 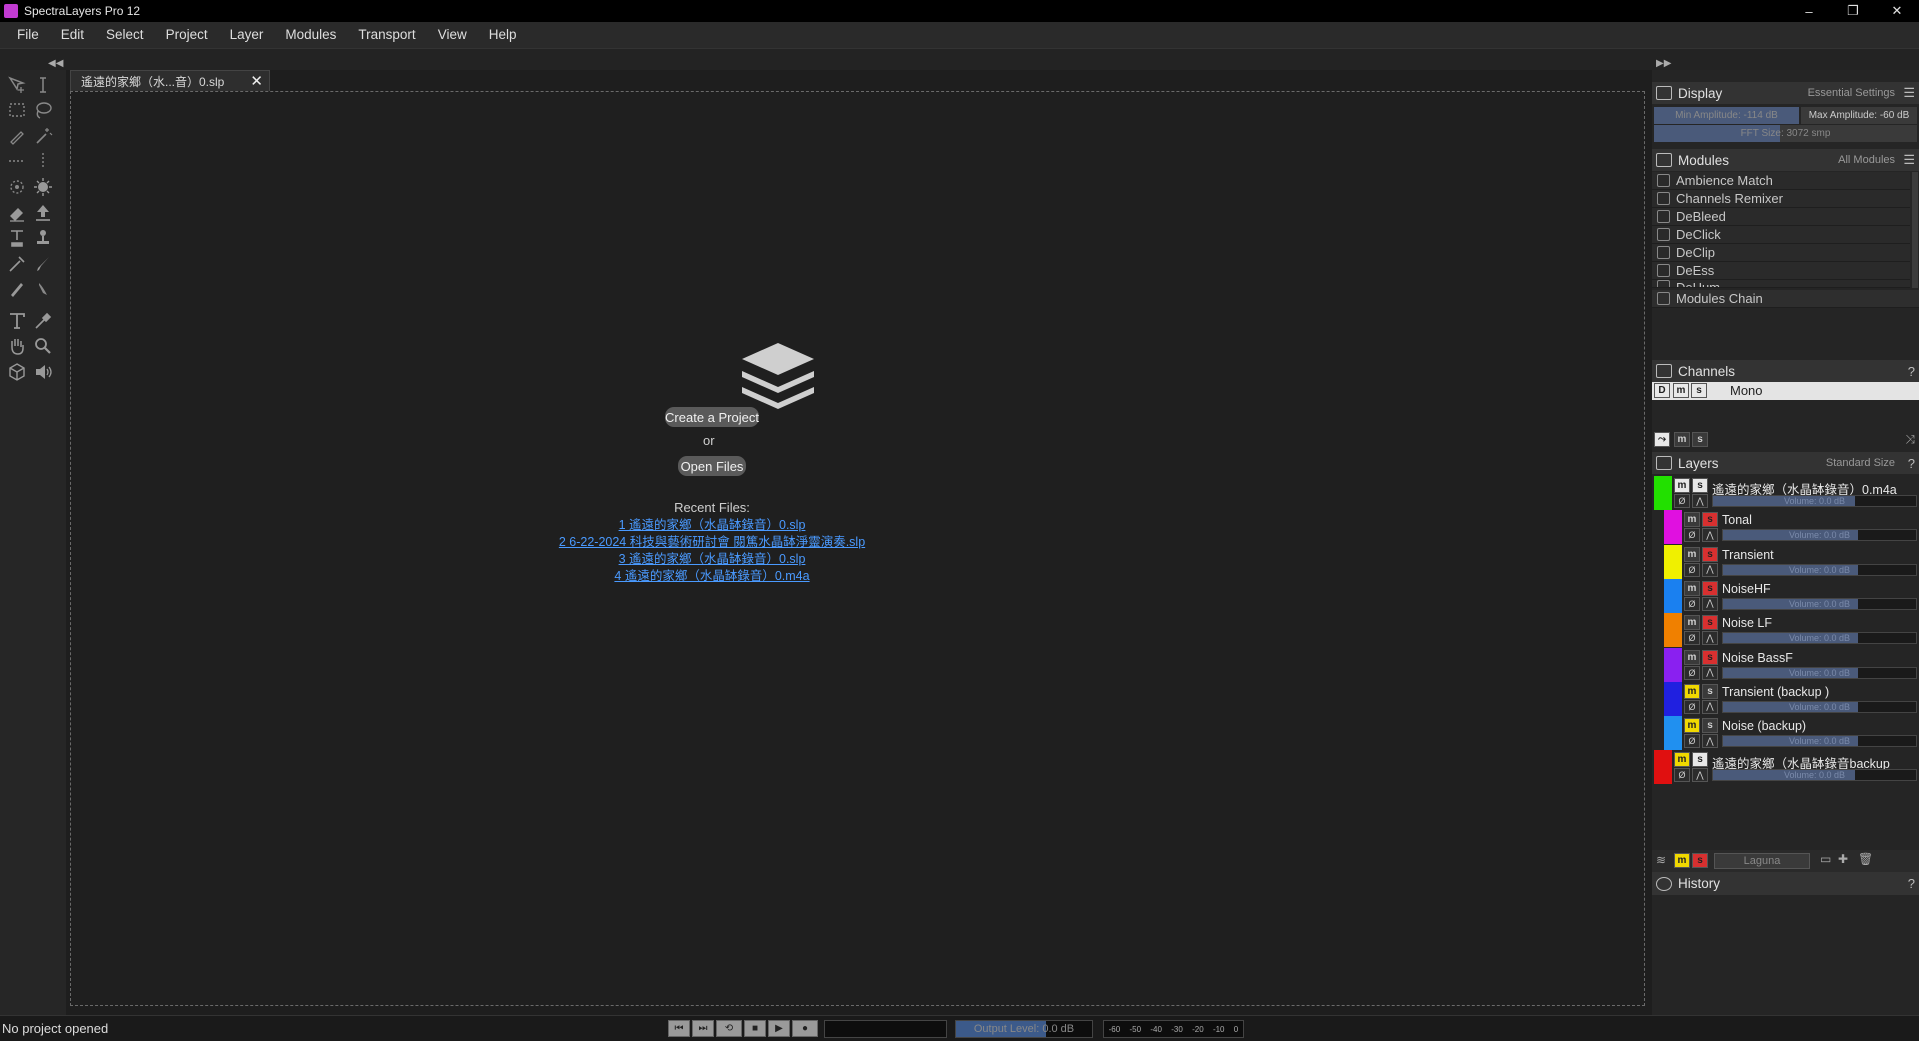 I want to click on modules-filter-dropdown: All Modules, so click(x=1866, y=160).